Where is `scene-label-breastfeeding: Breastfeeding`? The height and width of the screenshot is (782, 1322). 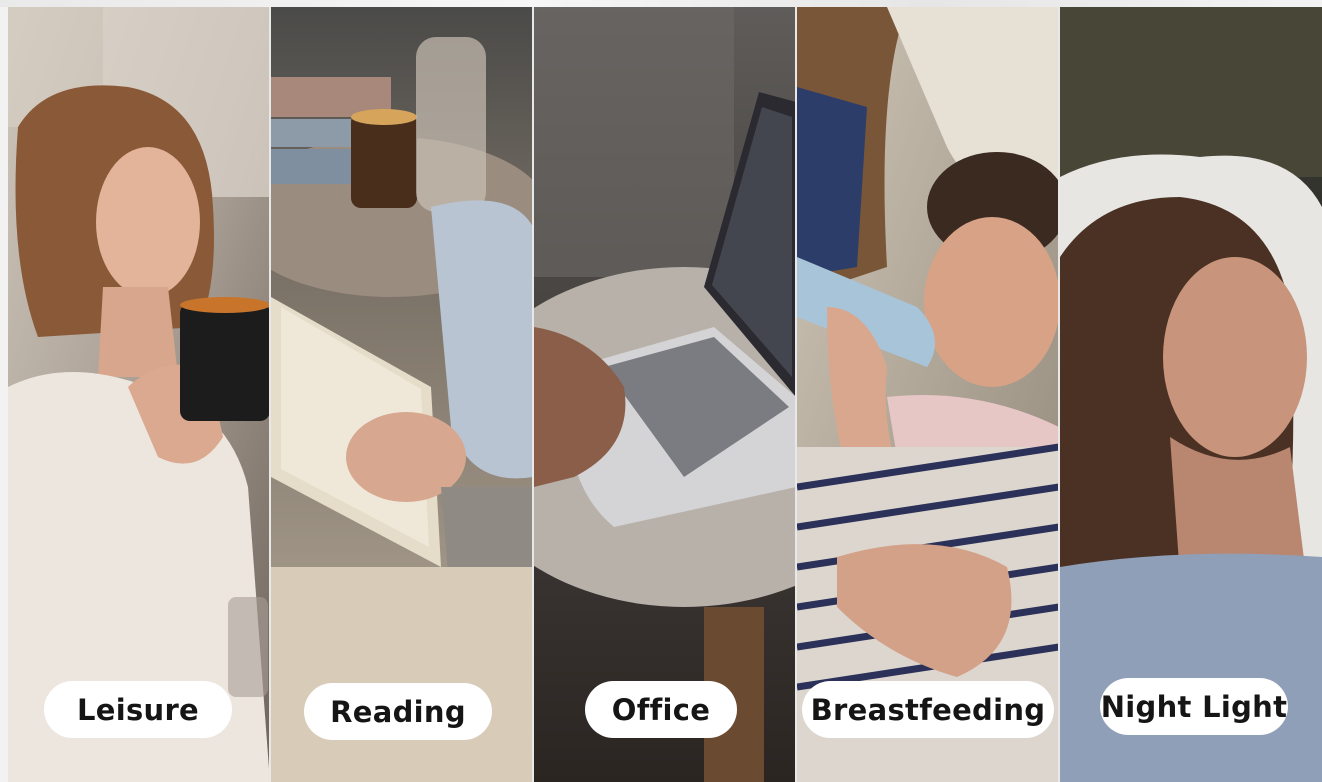
scene-label-breastfeeding: Breastfeeding is located at coordinates (928, 709).